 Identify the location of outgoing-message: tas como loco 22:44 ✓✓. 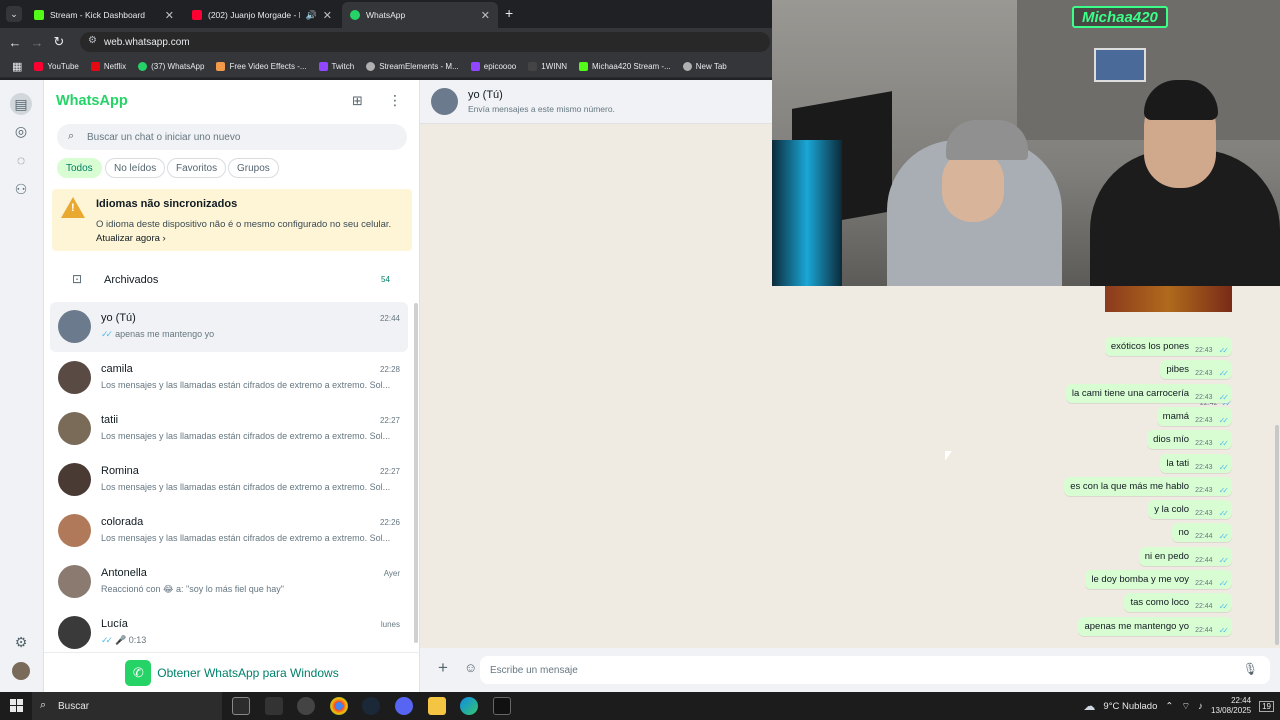
(1178, 602).